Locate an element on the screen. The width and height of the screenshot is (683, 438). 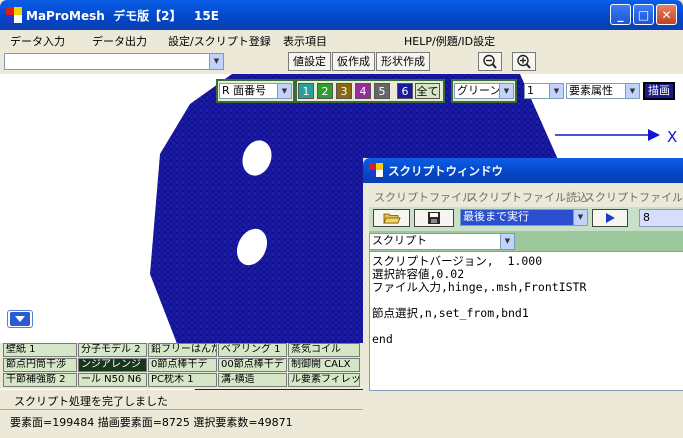
preset-button: 溝-横造 is located at coordinates (252, 380).